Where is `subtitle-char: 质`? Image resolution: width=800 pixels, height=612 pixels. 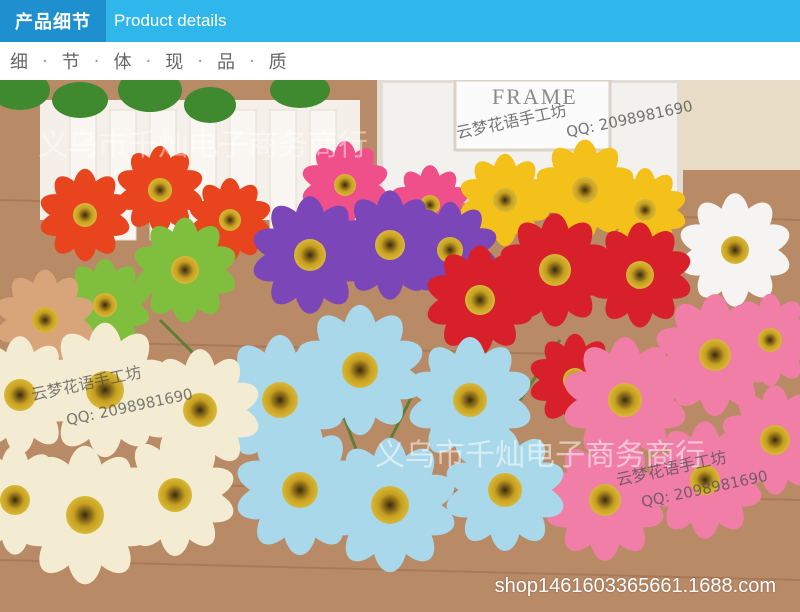
subtitle-char: 质 is located at coordinates (277, 62).